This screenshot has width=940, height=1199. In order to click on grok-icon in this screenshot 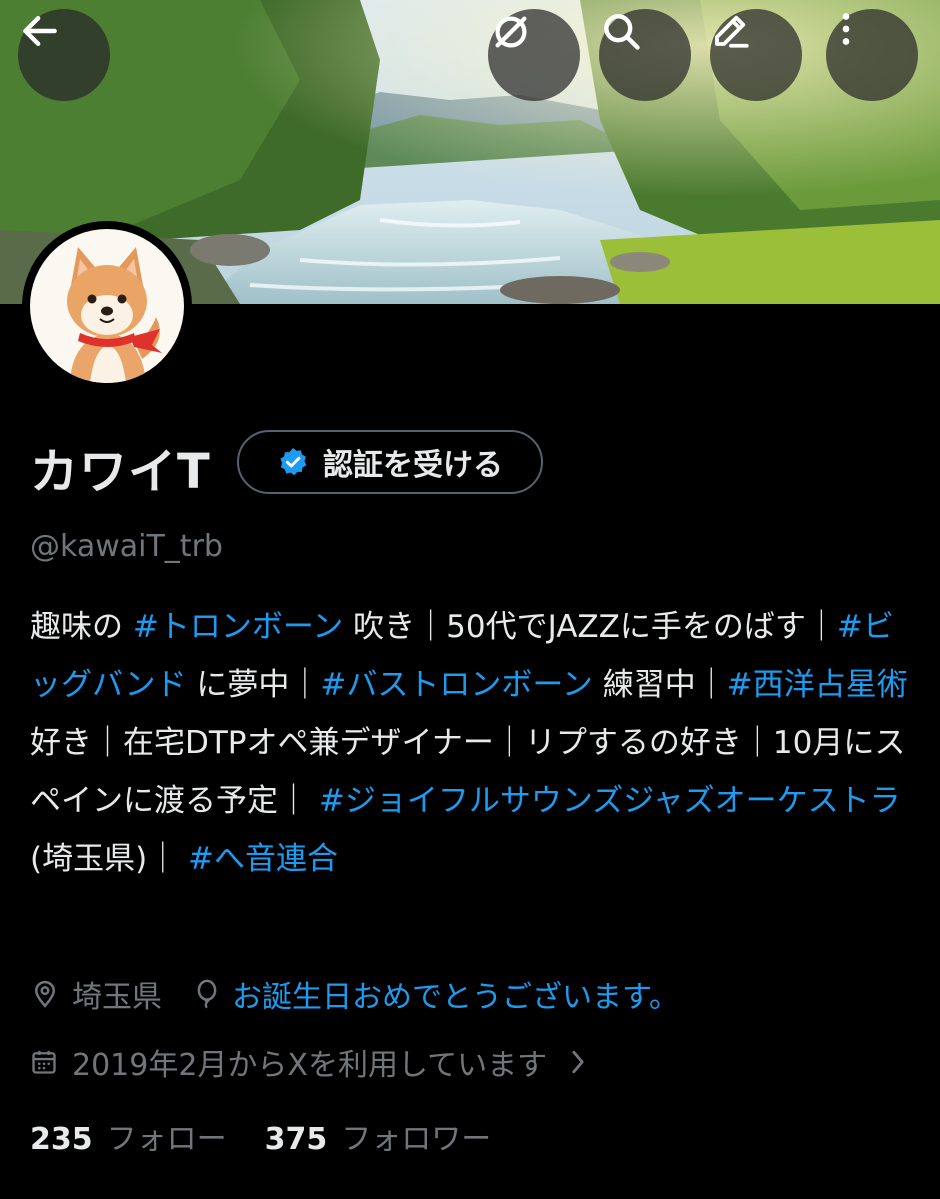, I will do `click(511, 32)`.